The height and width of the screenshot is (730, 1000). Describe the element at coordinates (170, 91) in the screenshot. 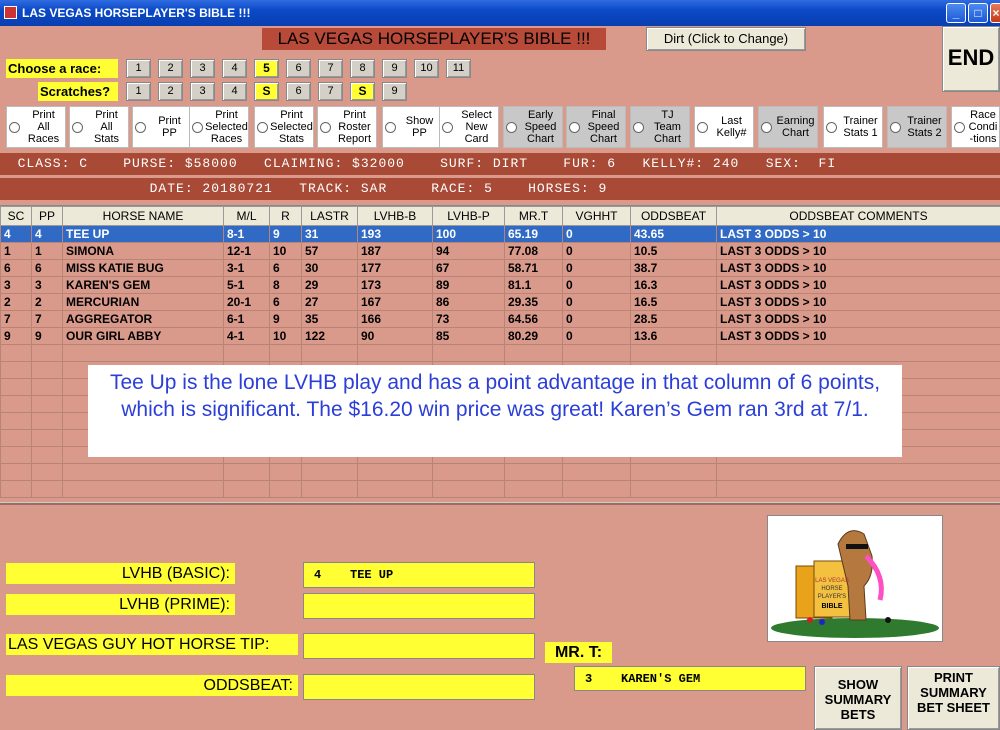

I see `scratch-button-2: 2` at that location.